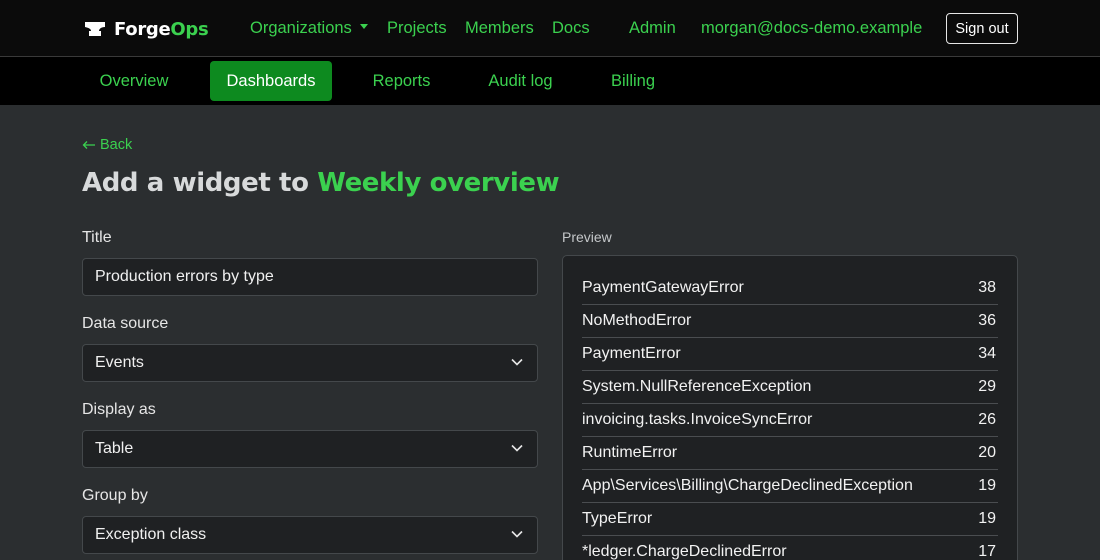 The width and height of the screenshot is (1100, 560). I want to click on nav-organizations-label: Organizations, so click(301, 27).